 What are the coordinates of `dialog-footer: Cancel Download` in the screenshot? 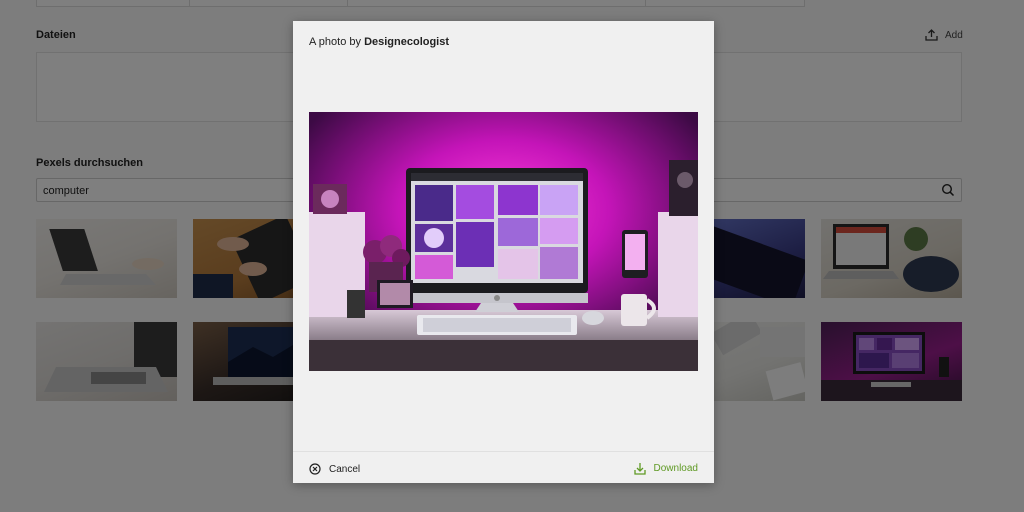 It's located at (503, 467).